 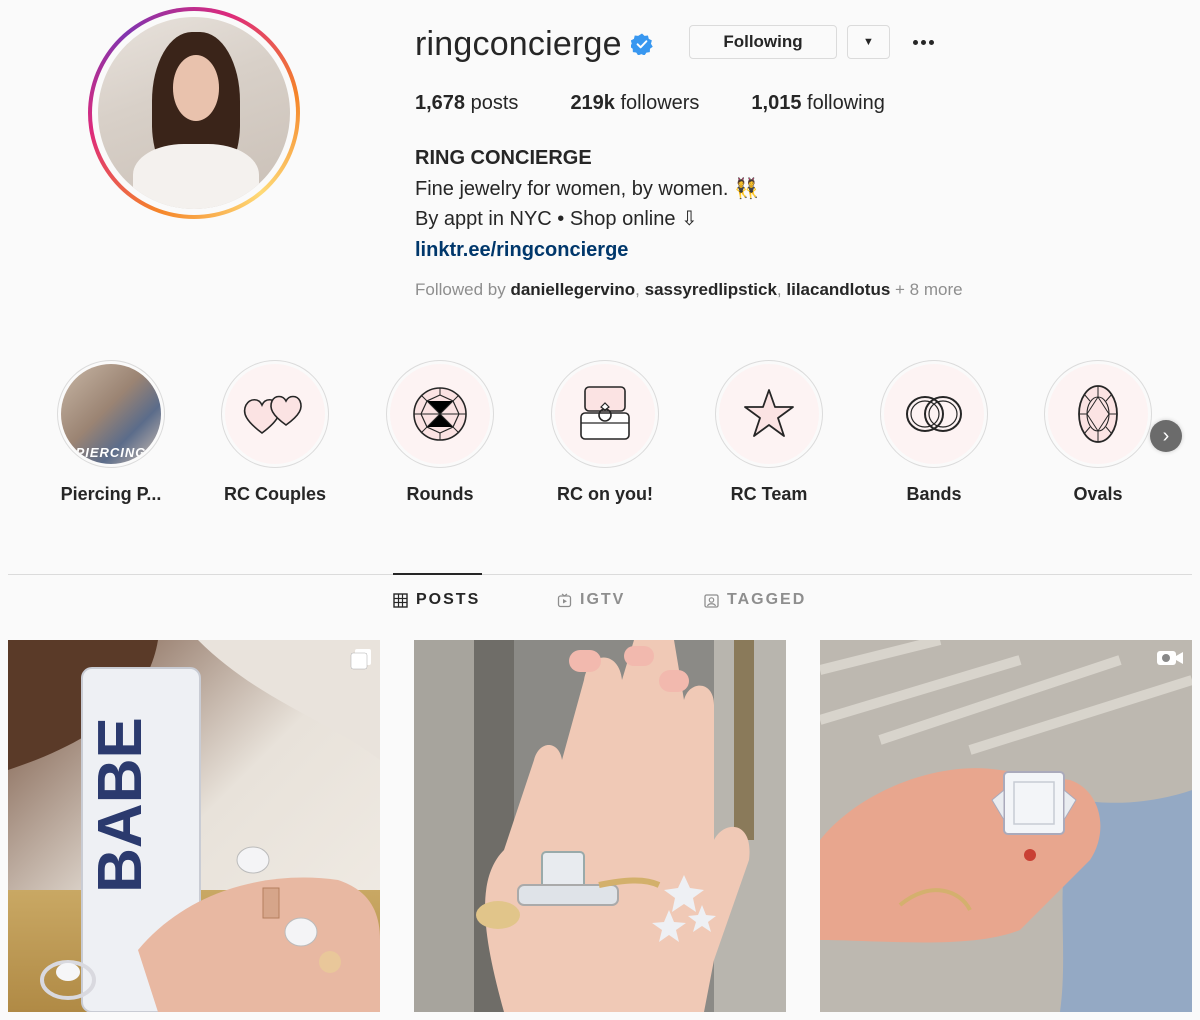 I want to click on highlight-rc-team: RC Team, so click(x=769, y=432).